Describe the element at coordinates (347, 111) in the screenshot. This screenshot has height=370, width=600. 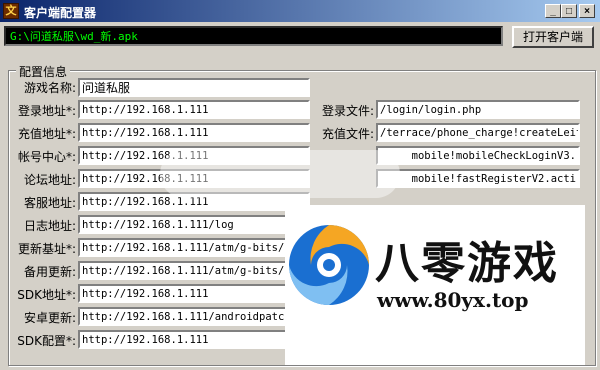
I see `label-login-file: 登录文件:` at that location.